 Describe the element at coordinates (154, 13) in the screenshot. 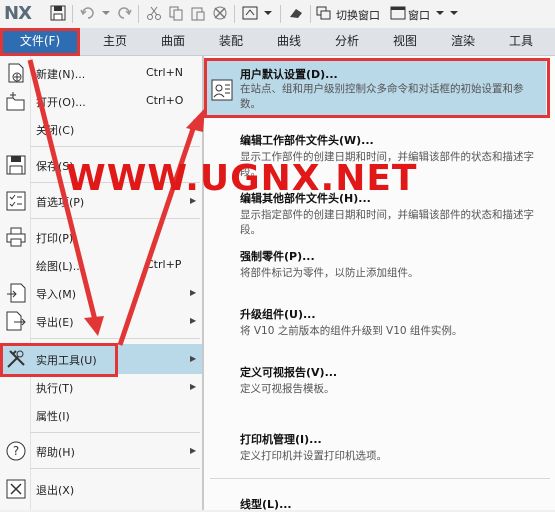

I see `cut-icon` at that location.